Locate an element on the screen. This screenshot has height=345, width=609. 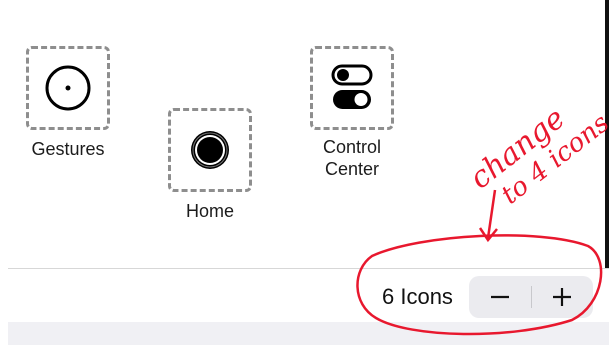
icon-count-stepper is located at coordinates (531, 297).